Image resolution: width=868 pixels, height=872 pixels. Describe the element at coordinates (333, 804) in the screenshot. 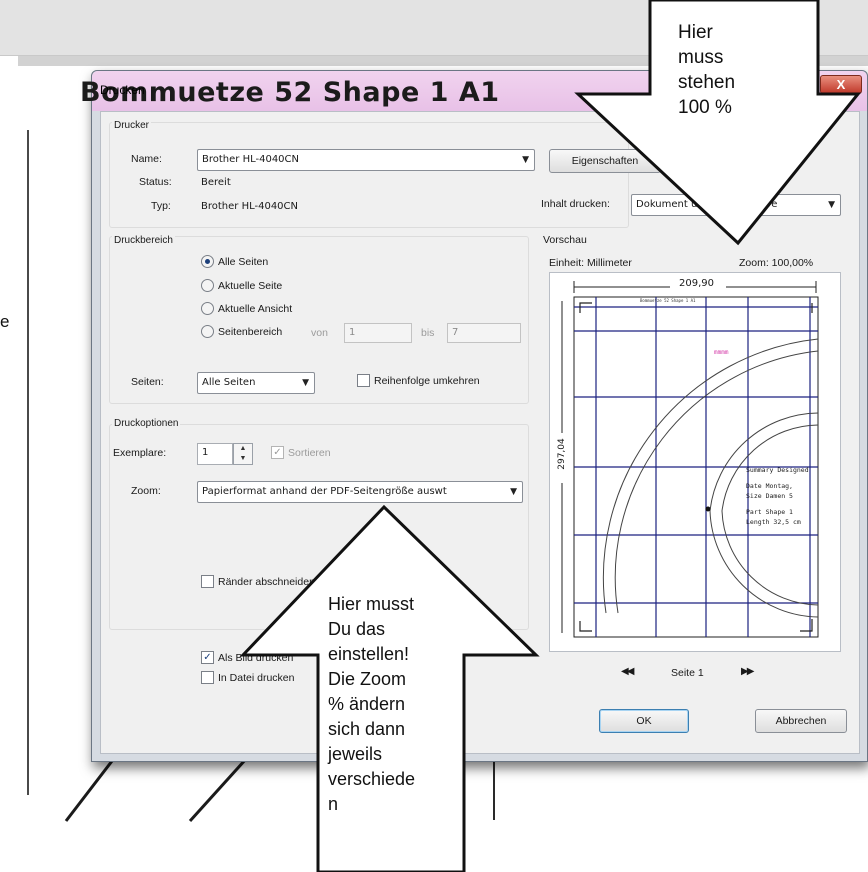

I see `callout-line: n` at that location.